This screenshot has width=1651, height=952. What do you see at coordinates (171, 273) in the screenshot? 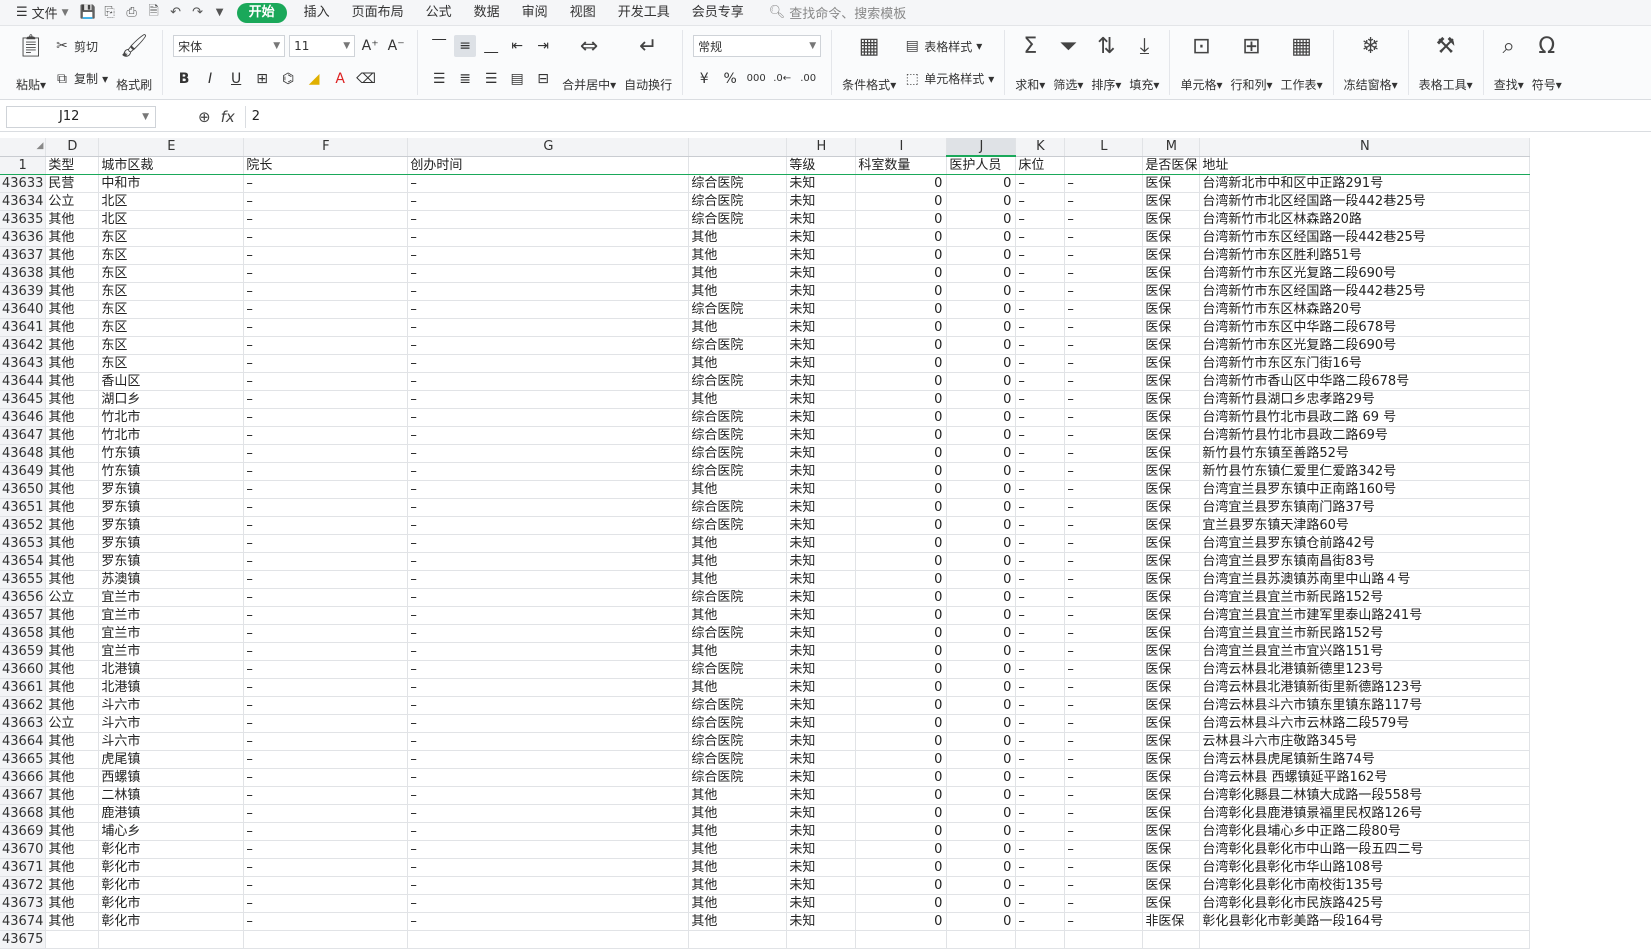
I see `grid-cell: 东区` at bounding box center [171, 273].